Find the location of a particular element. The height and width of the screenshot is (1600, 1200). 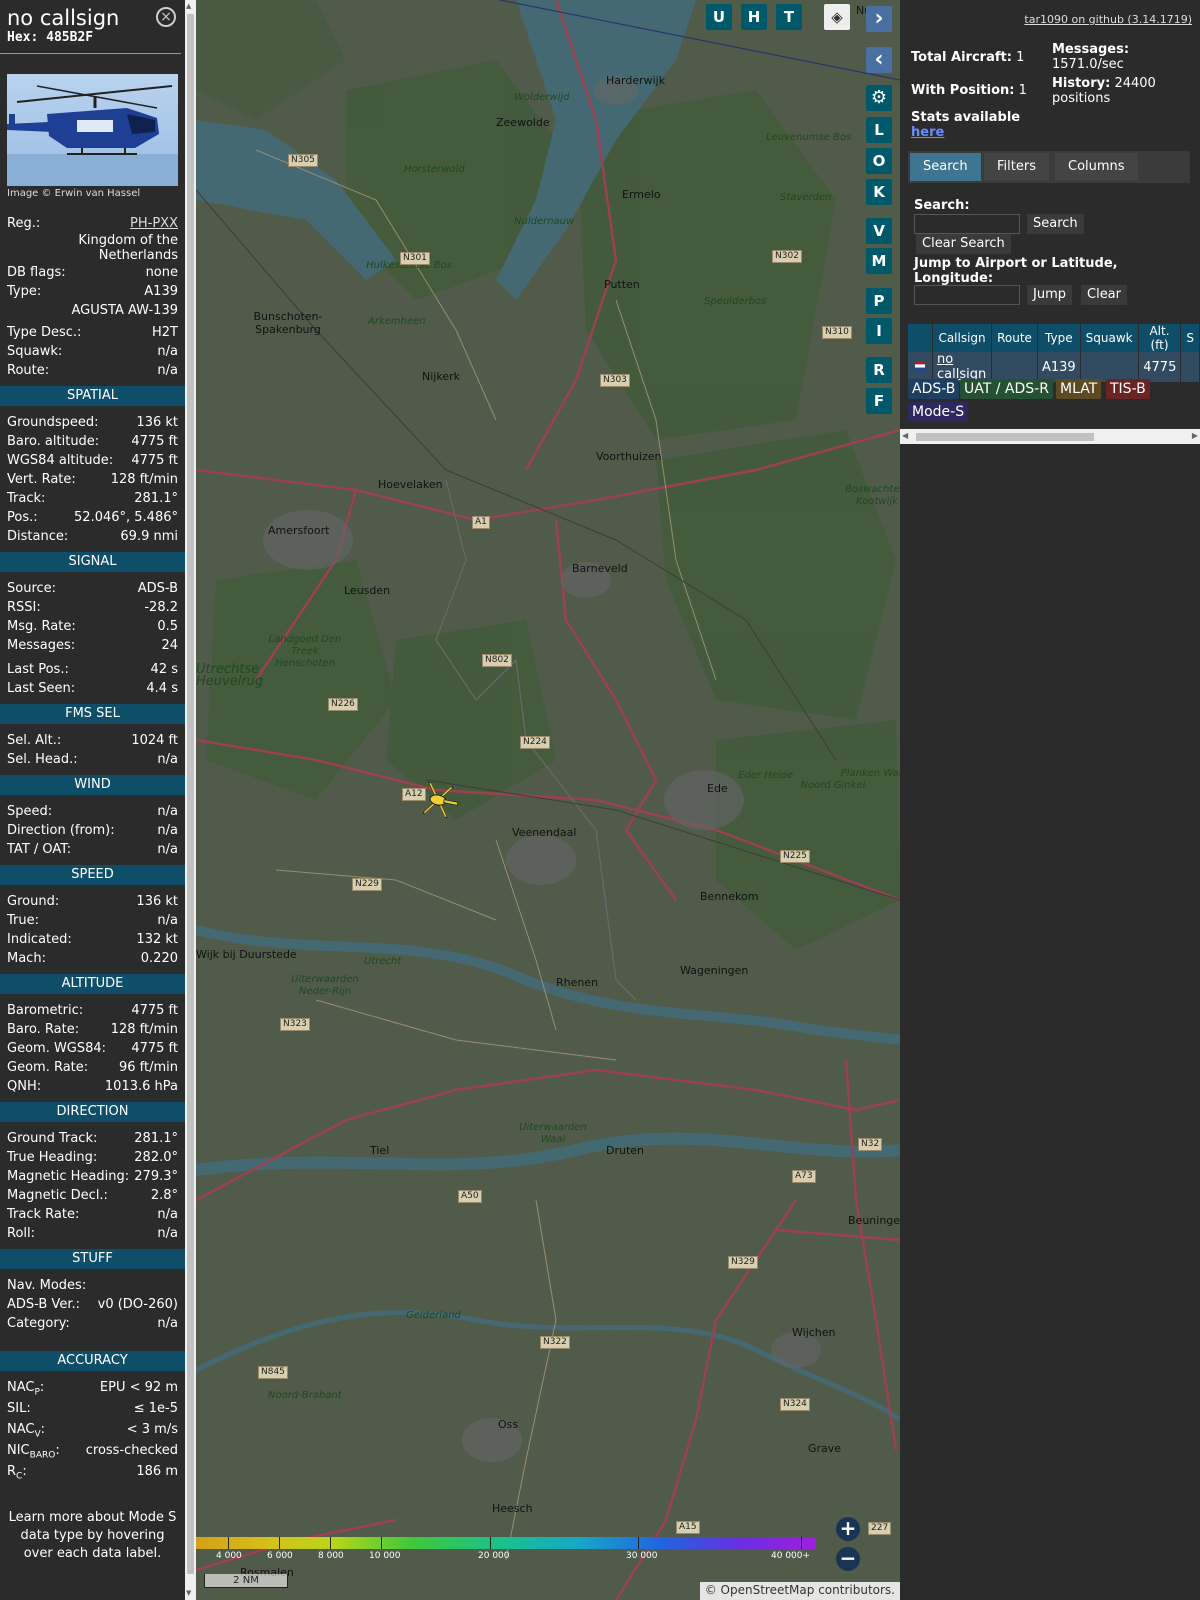

detail-value: 2.8° is located at coordinates (164, 1195).